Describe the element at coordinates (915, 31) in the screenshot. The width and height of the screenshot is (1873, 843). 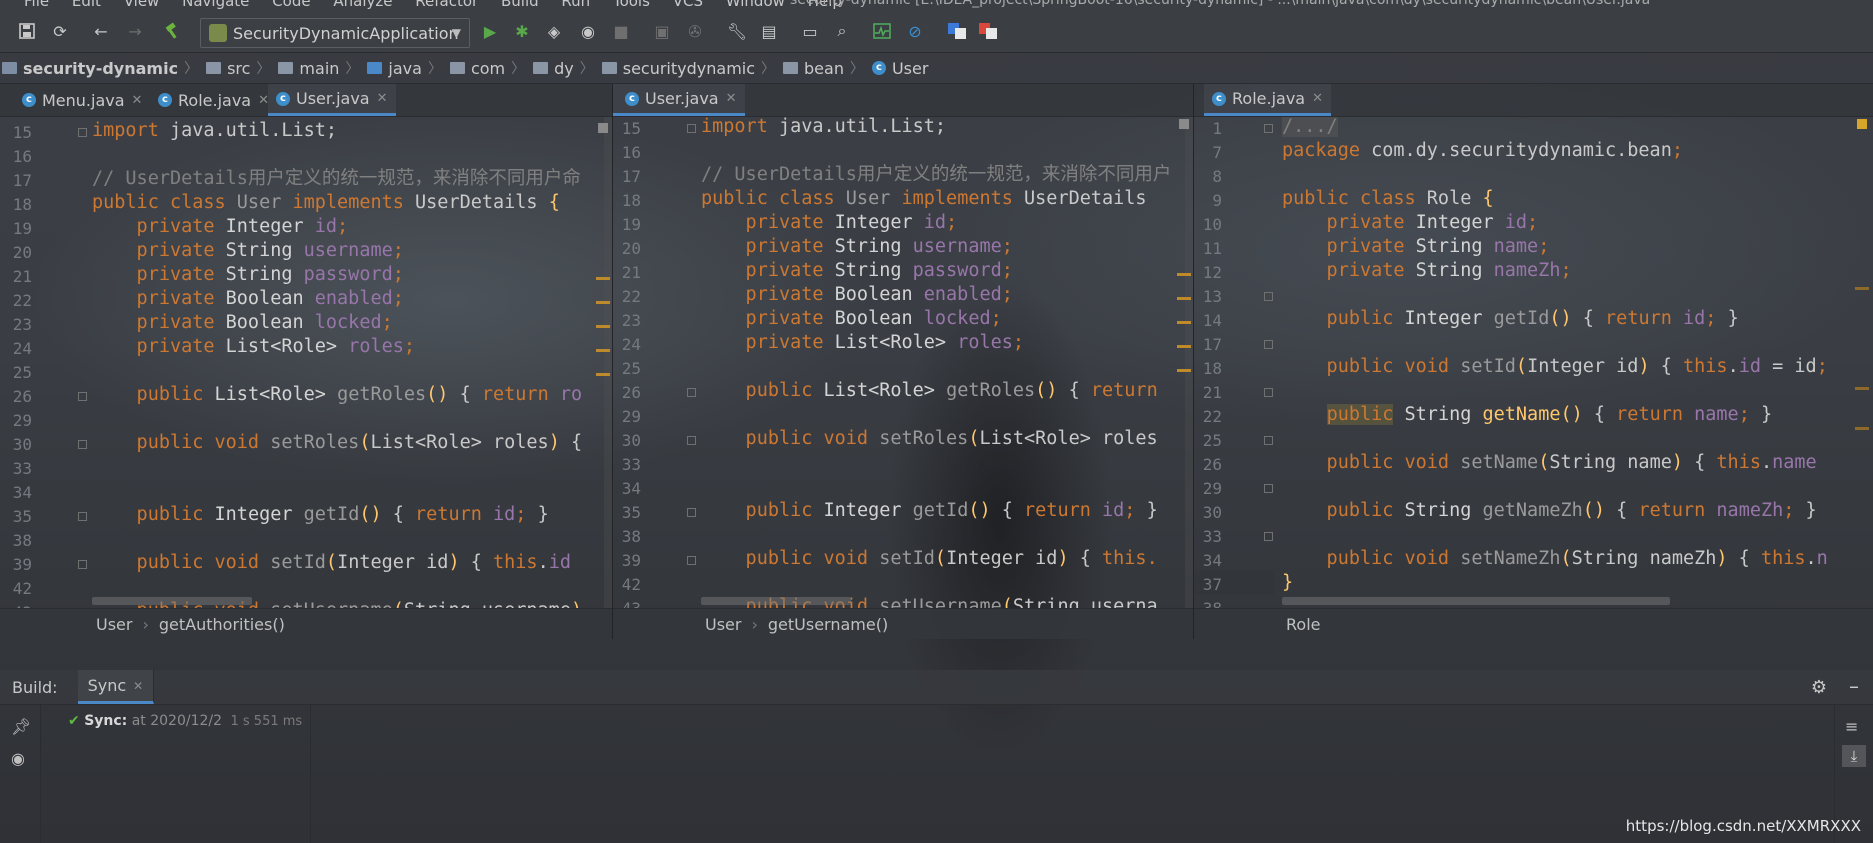
I see `no-entry-icon: ⊘` at that location.